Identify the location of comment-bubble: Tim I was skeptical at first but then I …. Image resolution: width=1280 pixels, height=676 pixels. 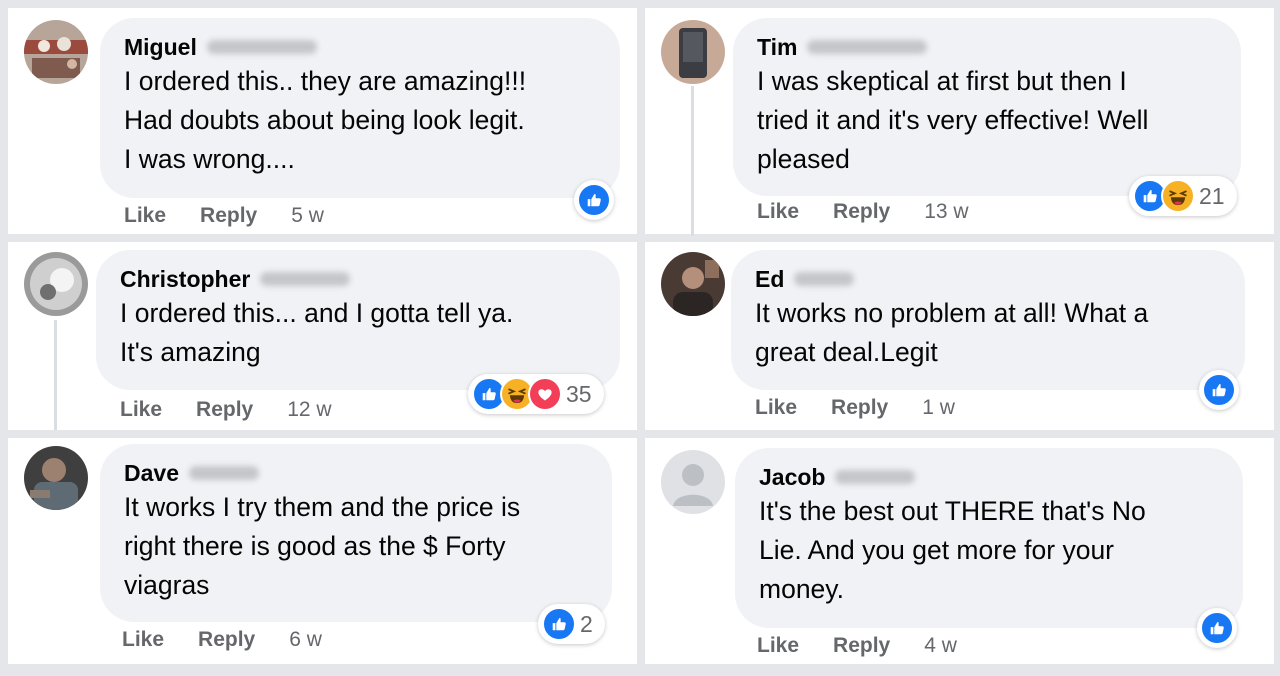
(987, 107).